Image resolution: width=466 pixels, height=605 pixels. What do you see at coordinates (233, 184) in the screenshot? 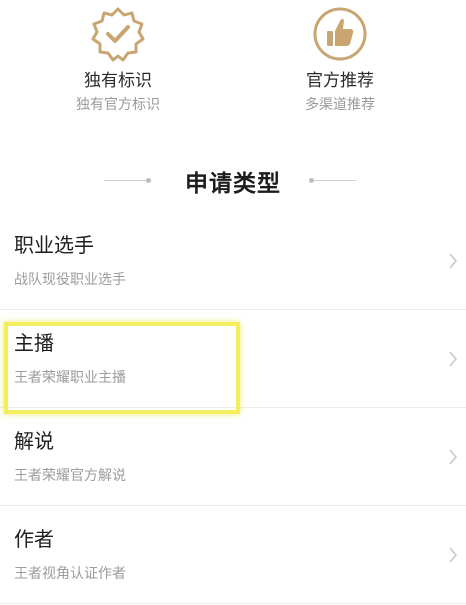
I see `section-title: 申请类型` at bounding box center [233, 184].